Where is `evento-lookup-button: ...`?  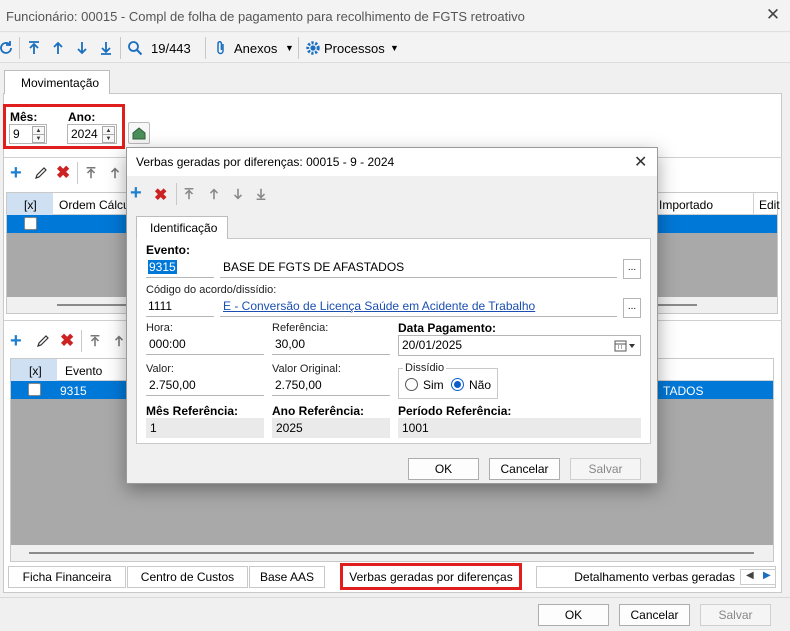 evento-lookup-button: ... is located at coordinates (632, 269).